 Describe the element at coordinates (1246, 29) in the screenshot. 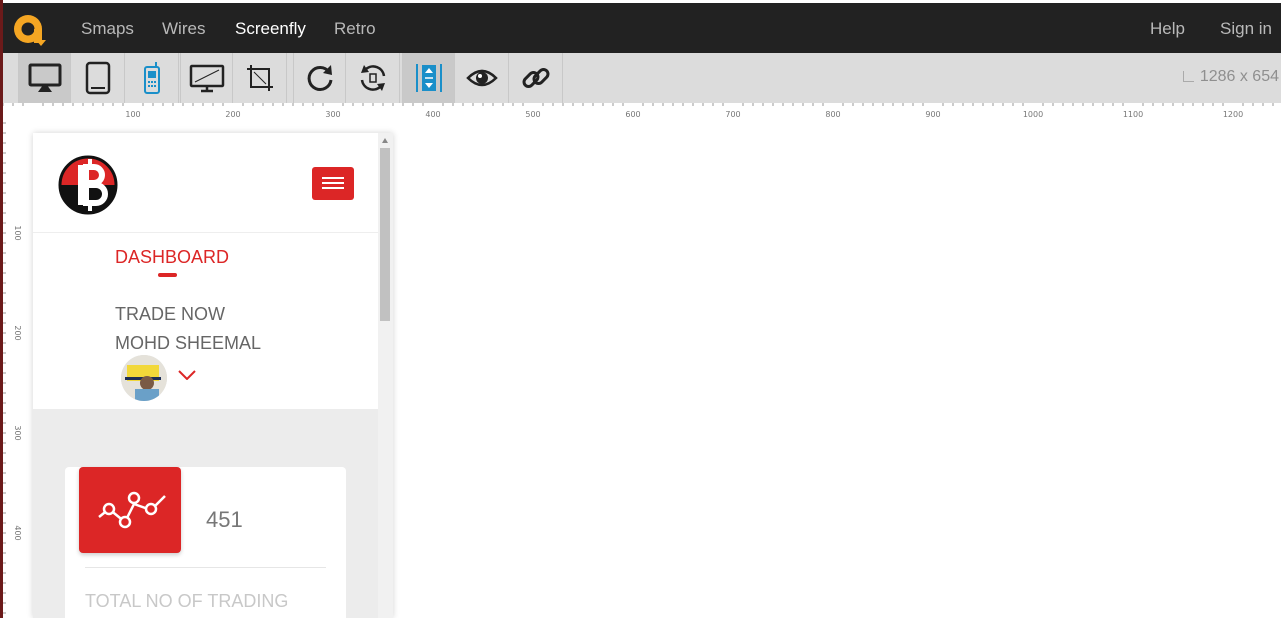

I see `sign-in-link: Sign in` at that location.